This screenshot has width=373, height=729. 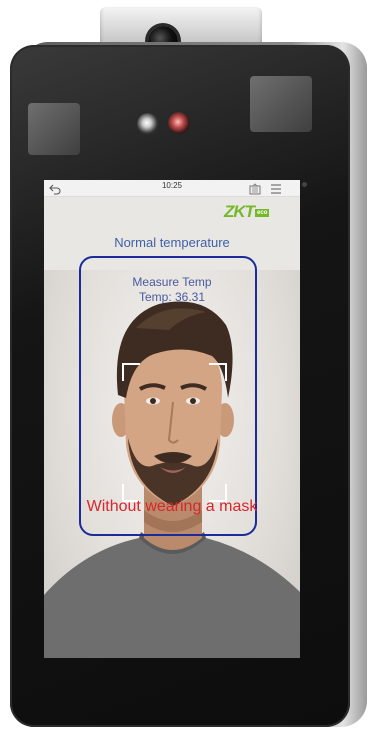 What do you see at coordinates (255, 188) in the screenshot?
I see `menu-icon` at bounding box center [255, 188].